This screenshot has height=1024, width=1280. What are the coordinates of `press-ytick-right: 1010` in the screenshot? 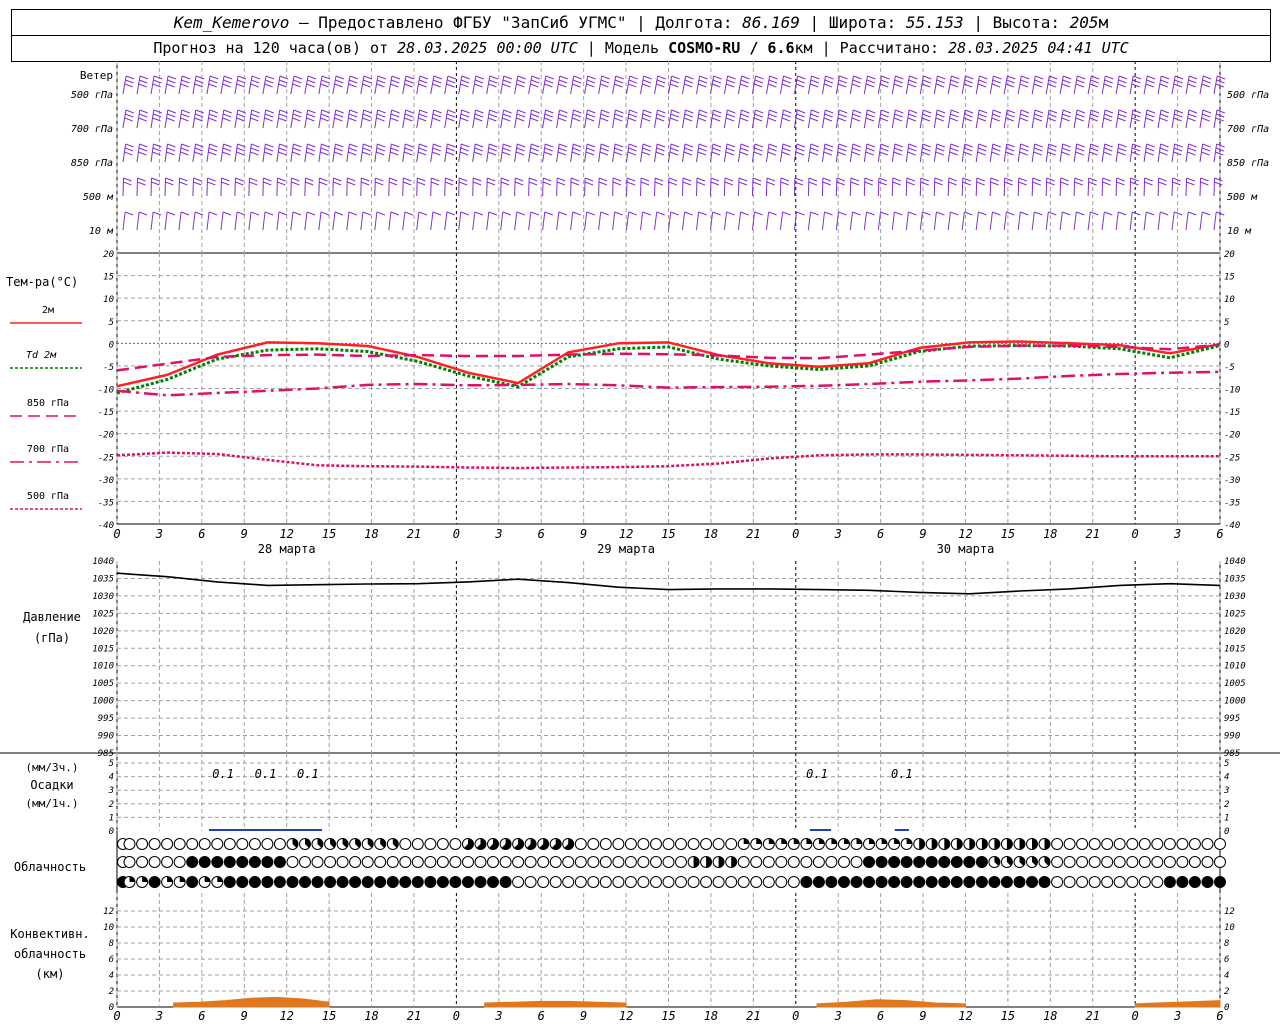 It's located at (1235, 667).